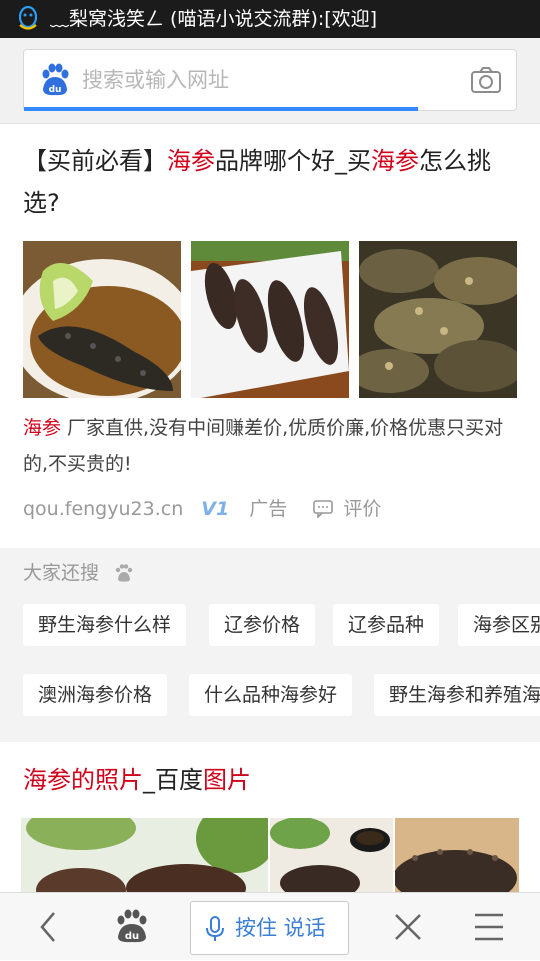  Describe the element at coordinates (105, 625) in the screenshot. I see `related-chip: 野生海参什么样` at that location.